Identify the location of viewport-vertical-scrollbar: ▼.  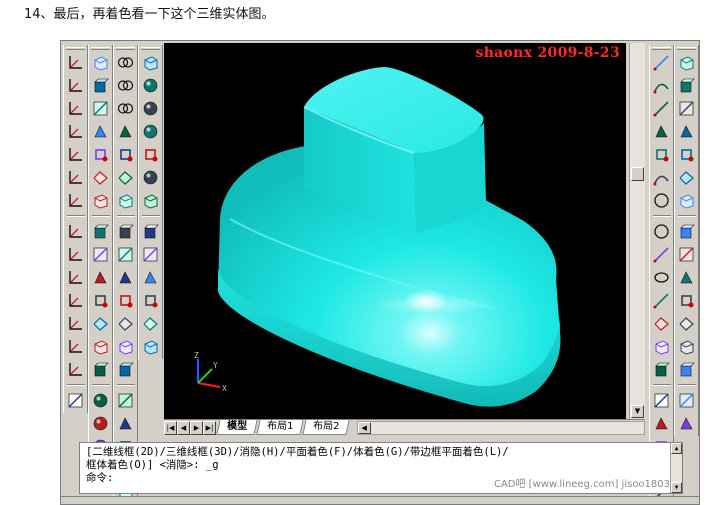
(637, 231).